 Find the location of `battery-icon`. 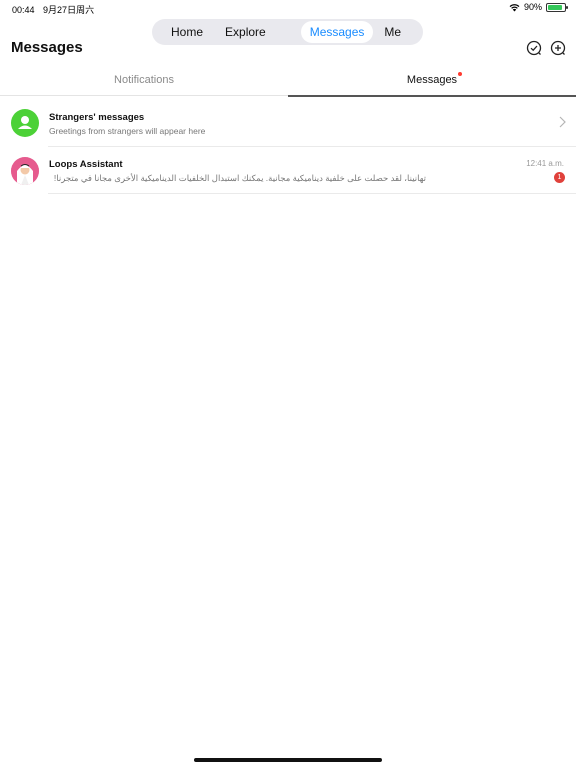

battery-icon is located at coordinates (557, 7).